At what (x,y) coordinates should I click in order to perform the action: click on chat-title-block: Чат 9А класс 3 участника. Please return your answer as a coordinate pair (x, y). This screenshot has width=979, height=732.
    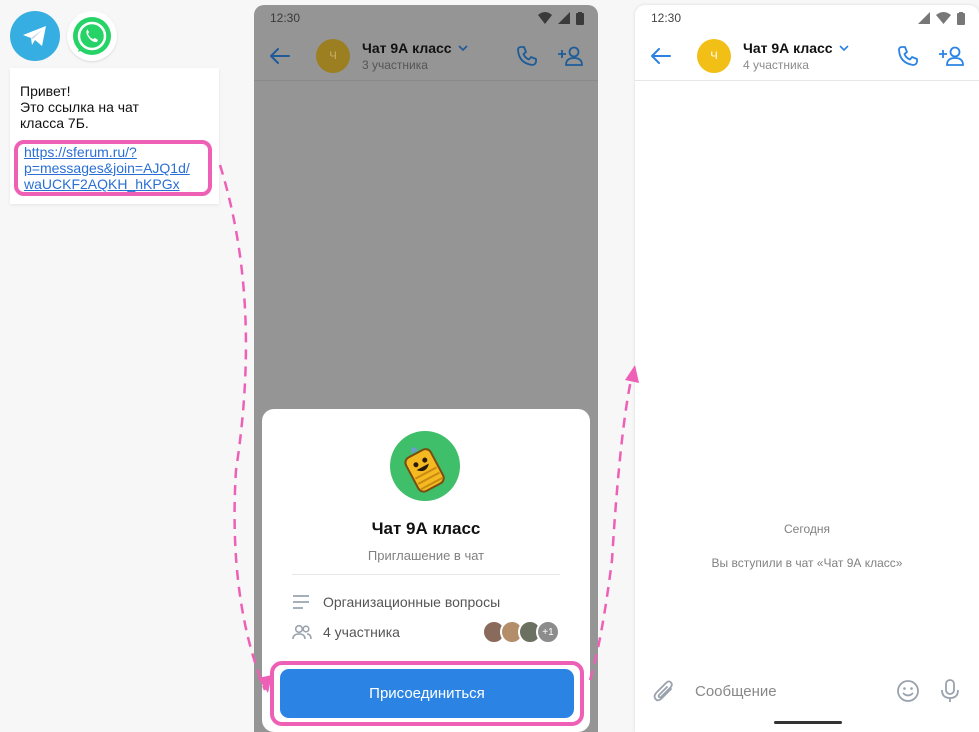
    Looking at the image, I should click on (431, 56).